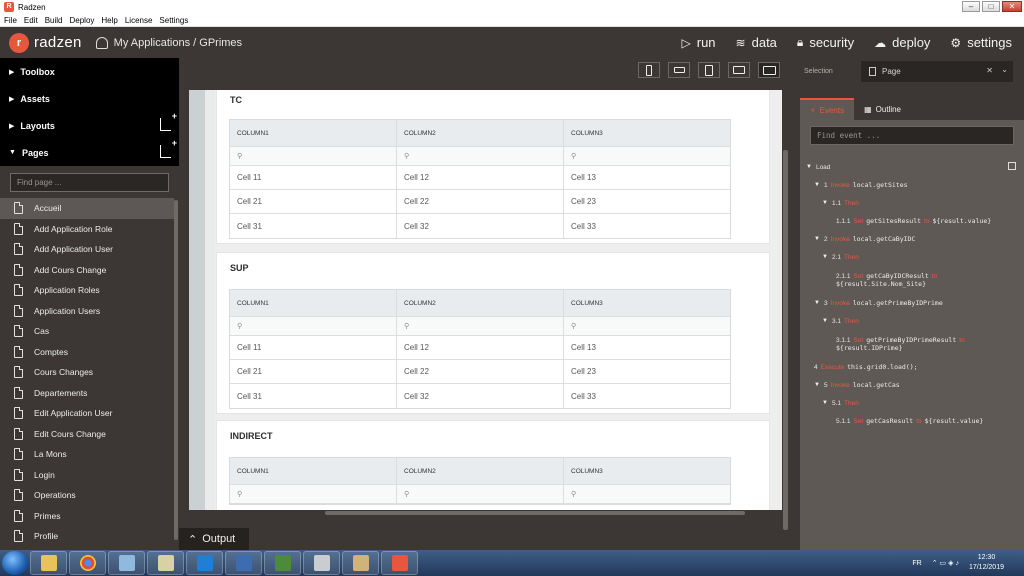 This screenshot has height=576, width=1024. I want to click on phone-landscape-button, so click(679, 70).